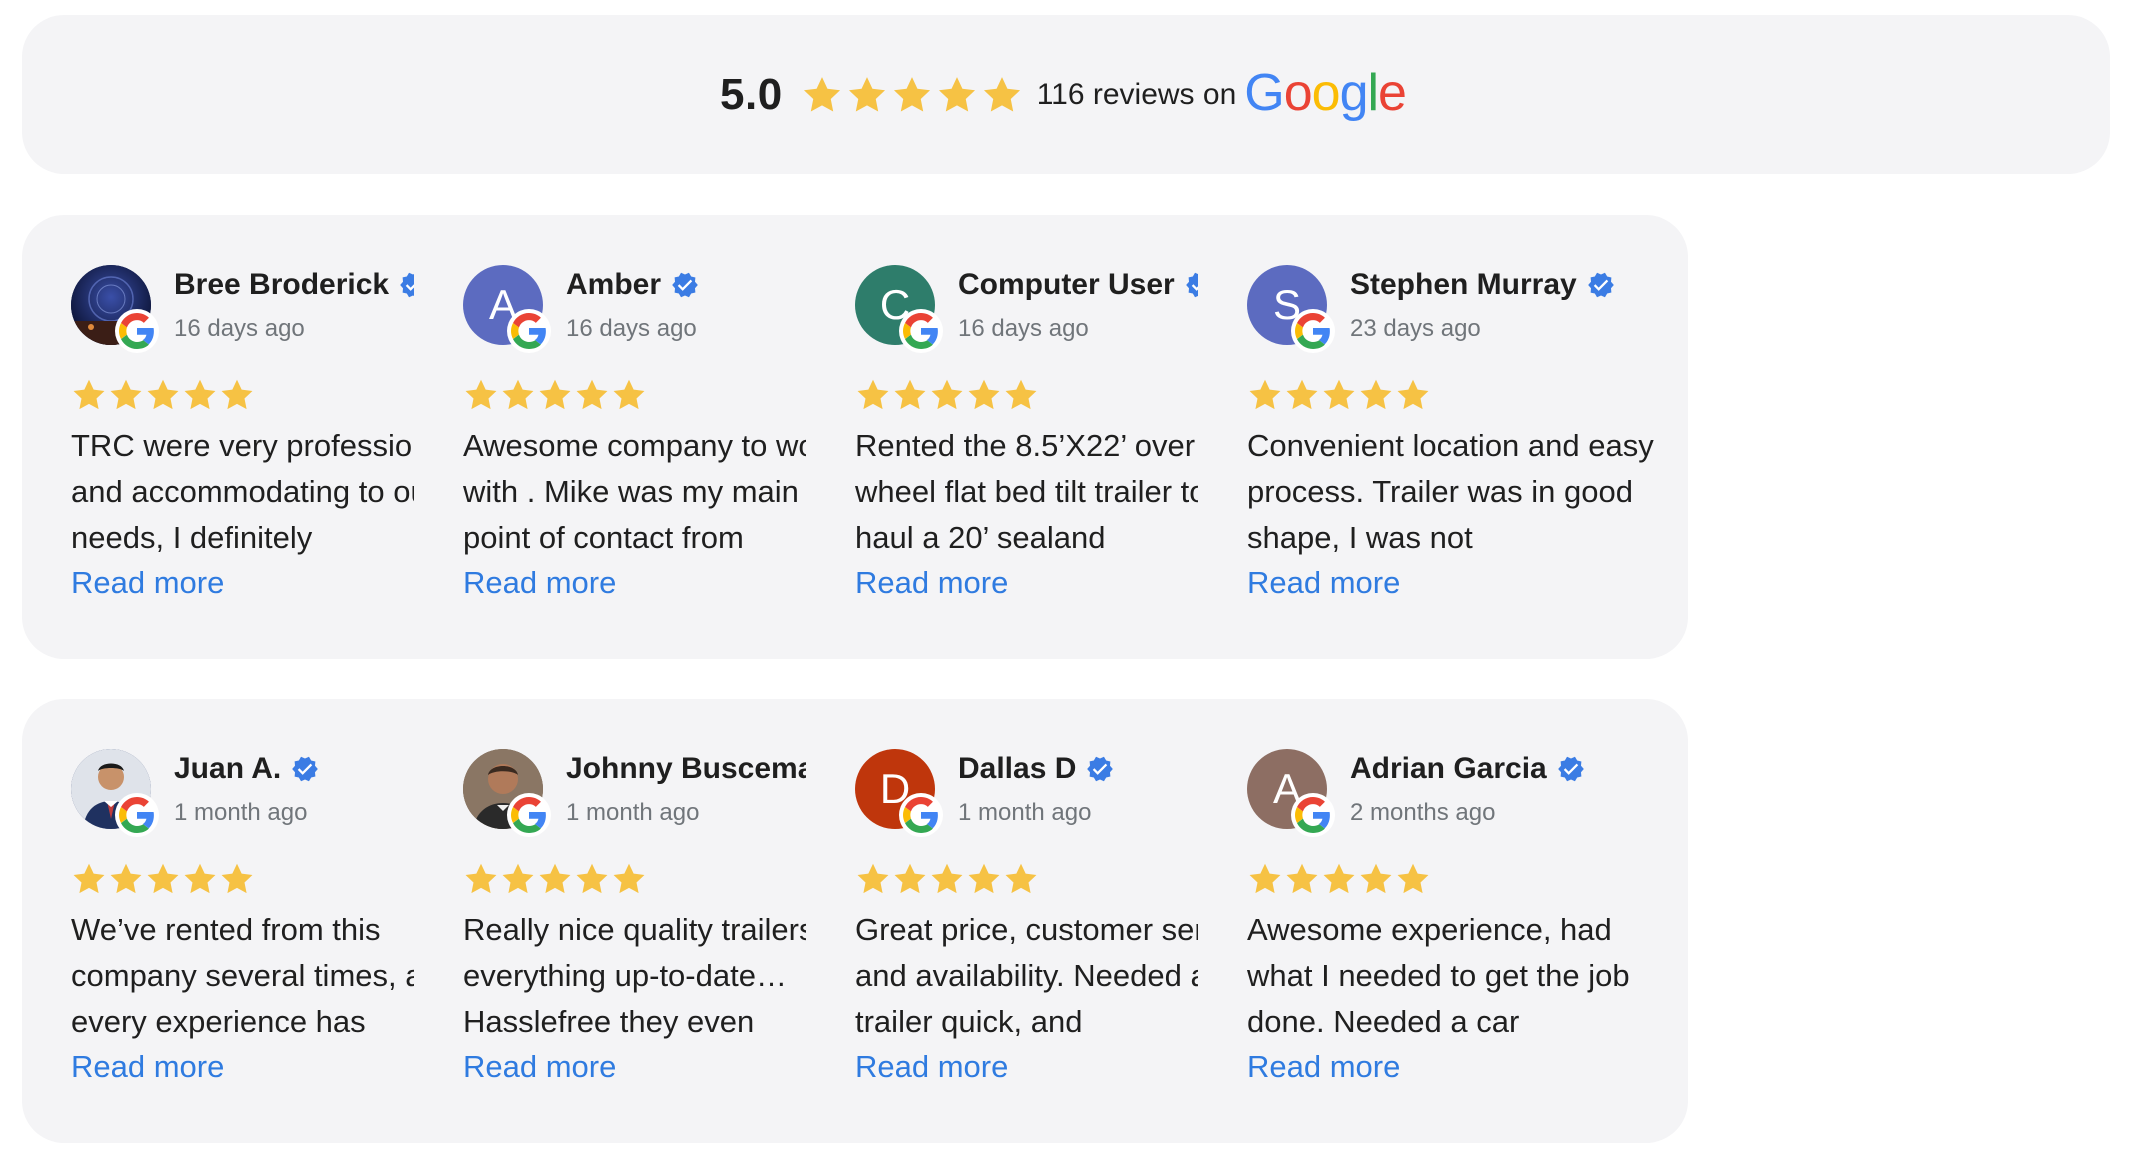 The width and height of the screenshot is (2132, 1160). What do you see at coordinates (1325, 93) in the screenshot?
I see `google-logo: Google` at bounding box center [1325, 93].